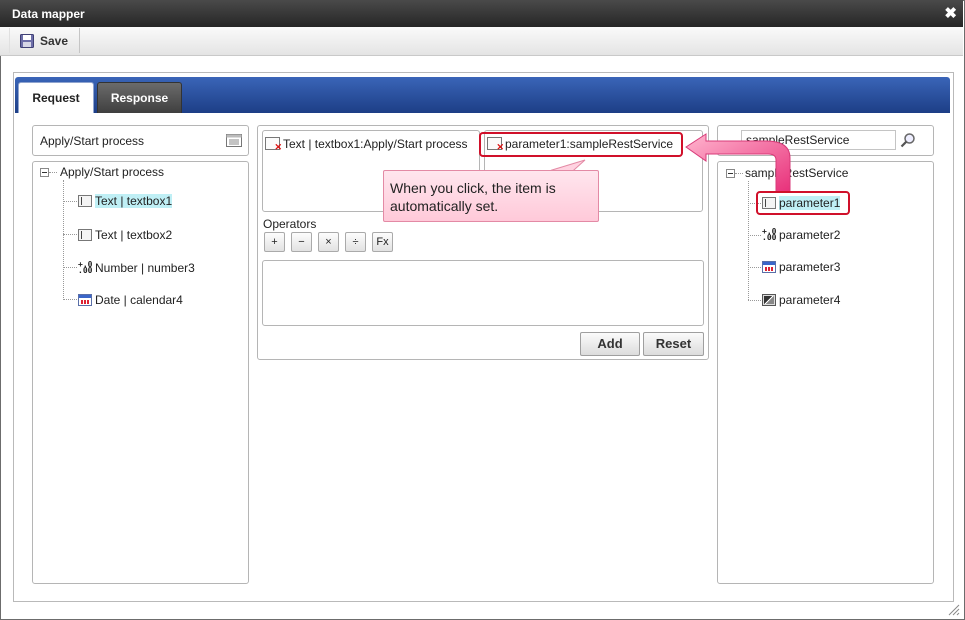 This screenshot has height=620, width=965. Describe the element at coordinates (581, 144) in the screenshot. I see `target-highlight` at that location.